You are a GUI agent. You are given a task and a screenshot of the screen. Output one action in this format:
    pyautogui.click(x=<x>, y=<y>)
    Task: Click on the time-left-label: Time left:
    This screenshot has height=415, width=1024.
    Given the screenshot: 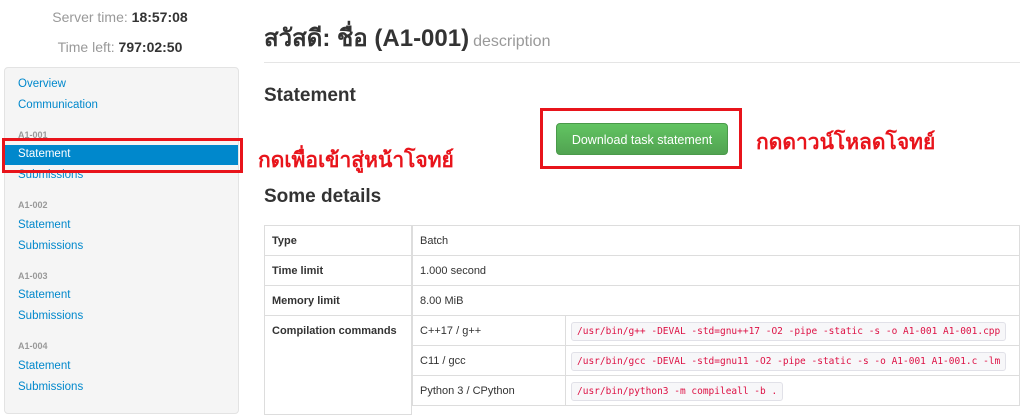 What is the action you would take?
    pyautogui.click(x=86, y=47)
    